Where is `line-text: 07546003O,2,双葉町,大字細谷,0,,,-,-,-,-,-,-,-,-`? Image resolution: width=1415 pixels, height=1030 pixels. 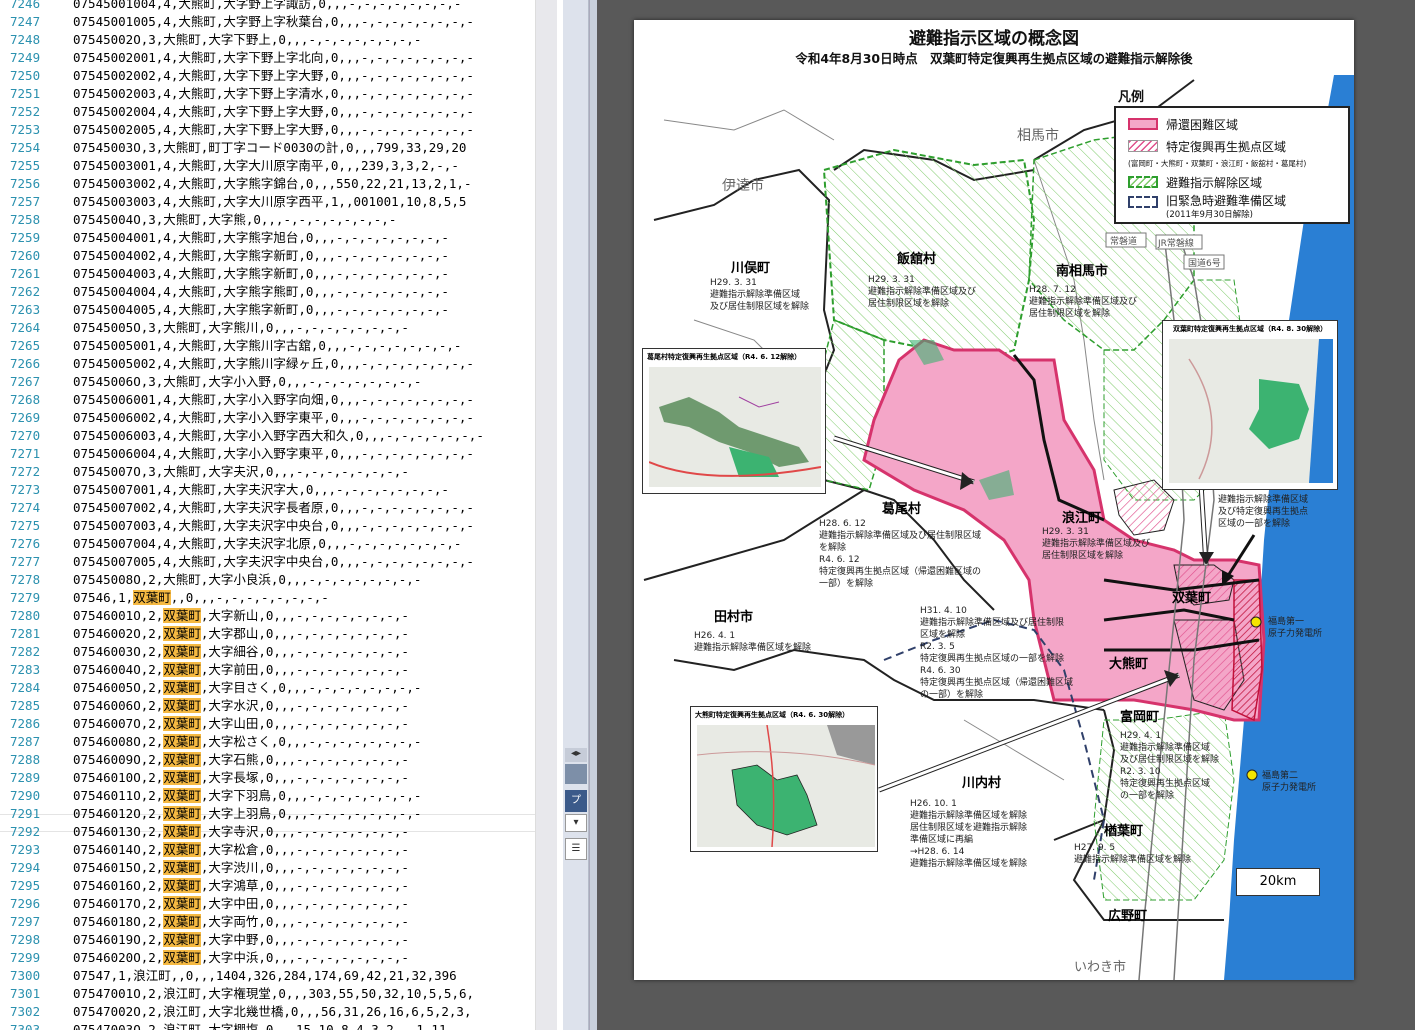 line-text: 07546003O,2,双葉町,大字細谷,0,,,-,-,-,-,-,-,-,- is located at coordinates (241, 652).